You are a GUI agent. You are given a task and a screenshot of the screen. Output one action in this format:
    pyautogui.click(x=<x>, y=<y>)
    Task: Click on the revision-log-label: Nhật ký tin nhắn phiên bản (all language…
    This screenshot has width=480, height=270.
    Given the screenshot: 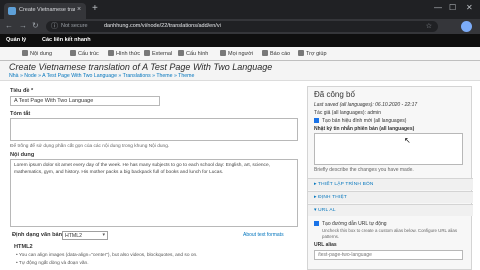 What is the action you would take?
    pyautogui.click(x=364, y=129)
    